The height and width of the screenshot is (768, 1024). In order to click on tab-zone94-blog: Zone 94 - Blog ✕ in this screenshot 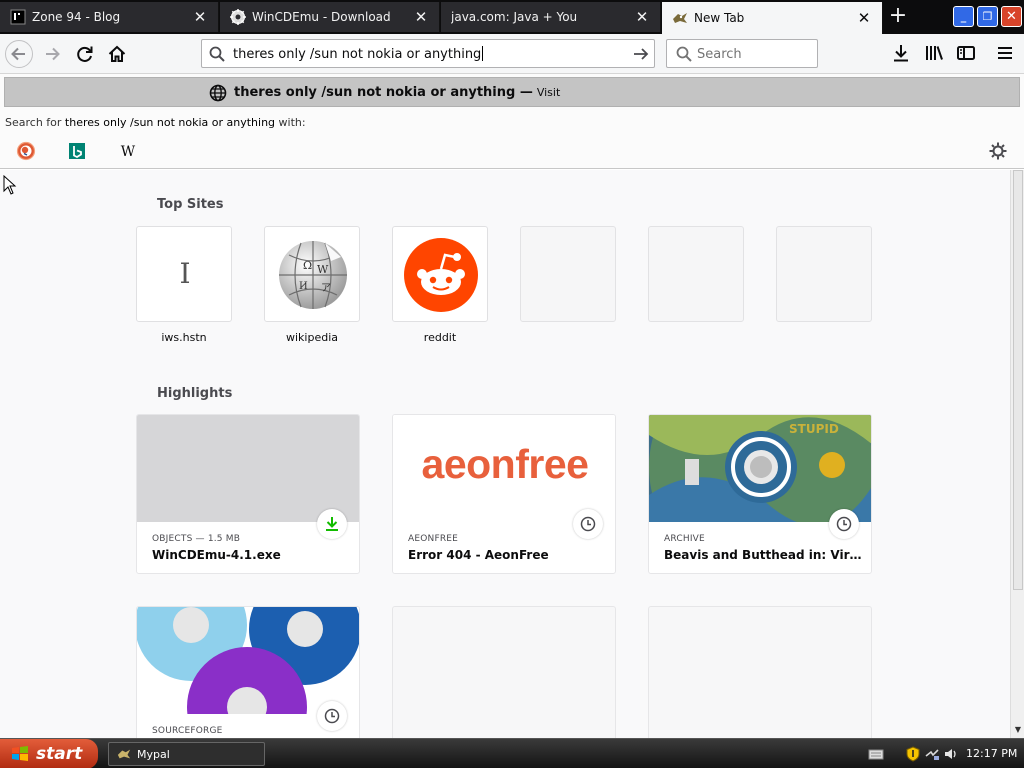, I will do `click(109, 17)`.